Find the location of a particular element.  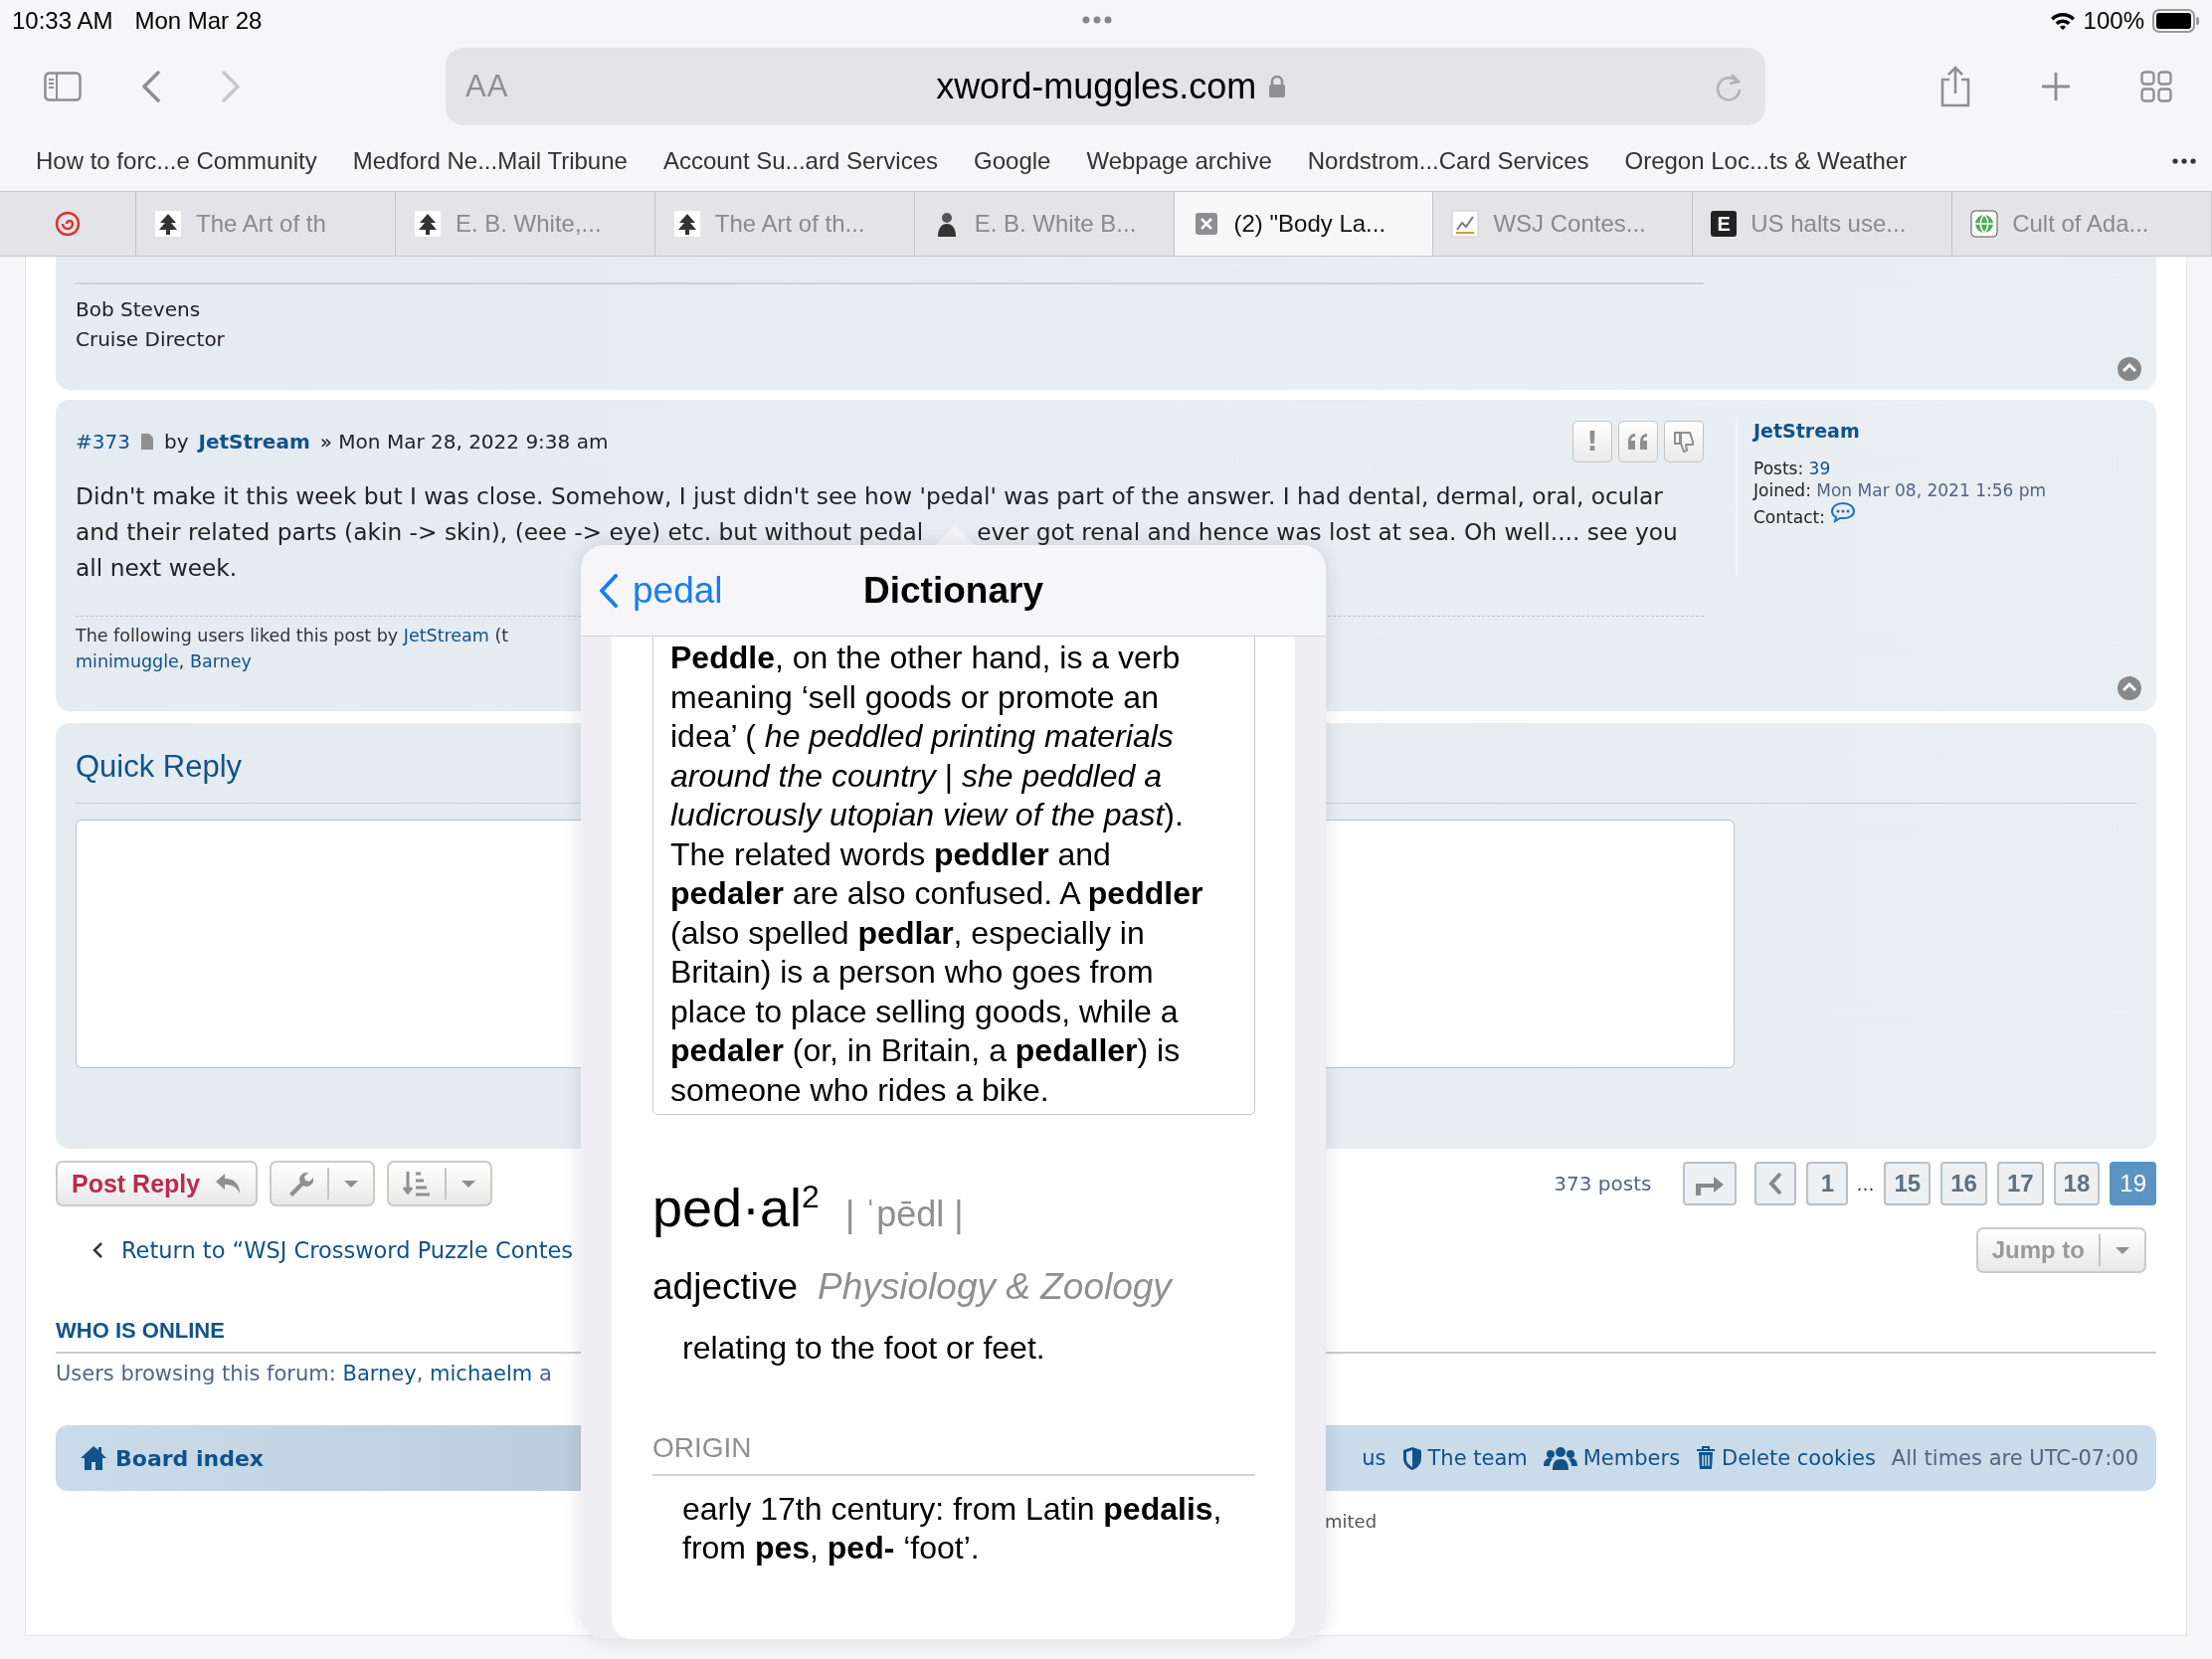

copyright-text: mited is located at coordinates (1351, 1521).